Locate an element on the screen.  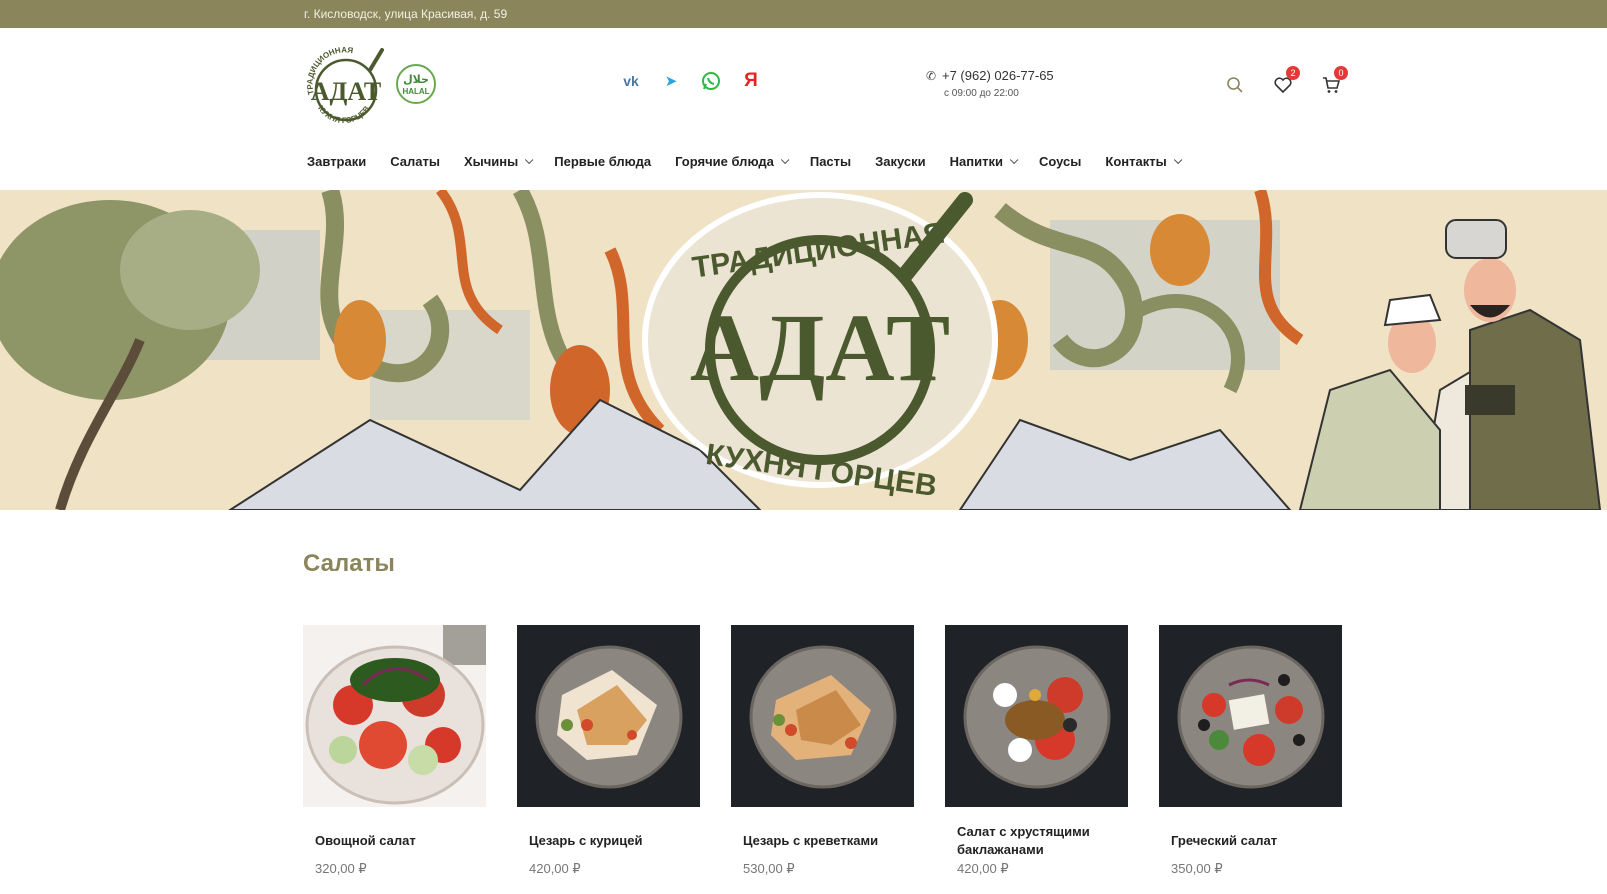
nav-item-khychiny: Хычины is located at coordinates (499, 161).